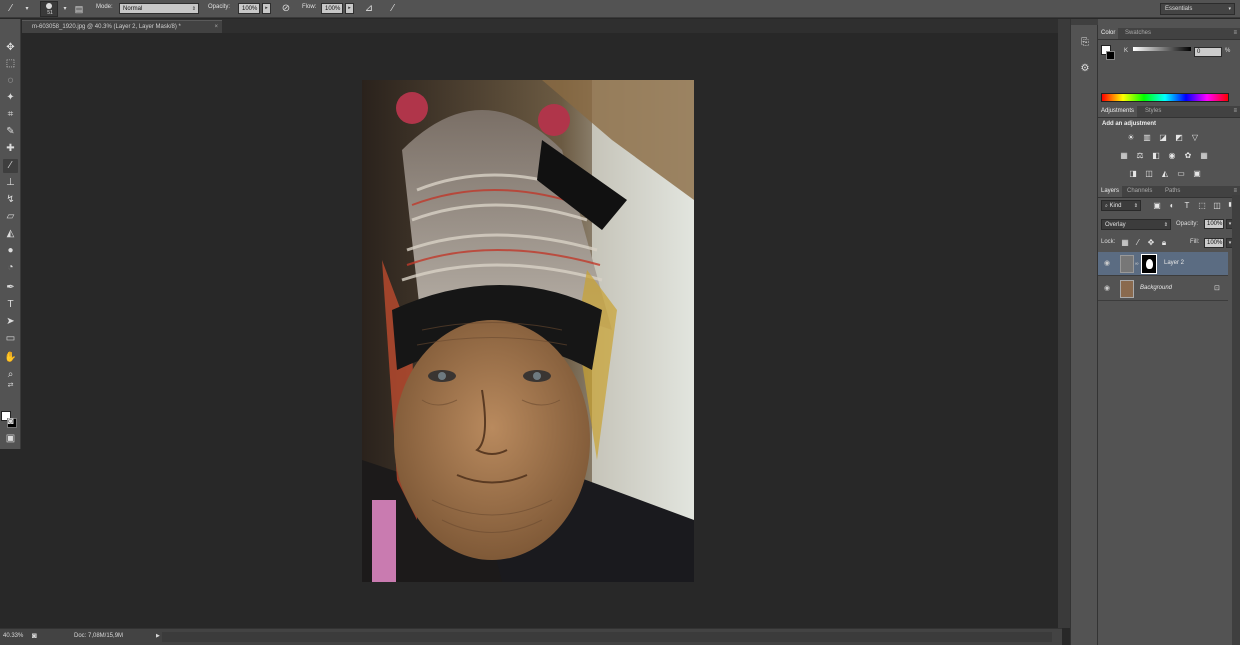  What do you see at coordinates (393, 9) in the screenshot?
I see `pressure-size-icon: ⁄` at bounding box center [393, 9].